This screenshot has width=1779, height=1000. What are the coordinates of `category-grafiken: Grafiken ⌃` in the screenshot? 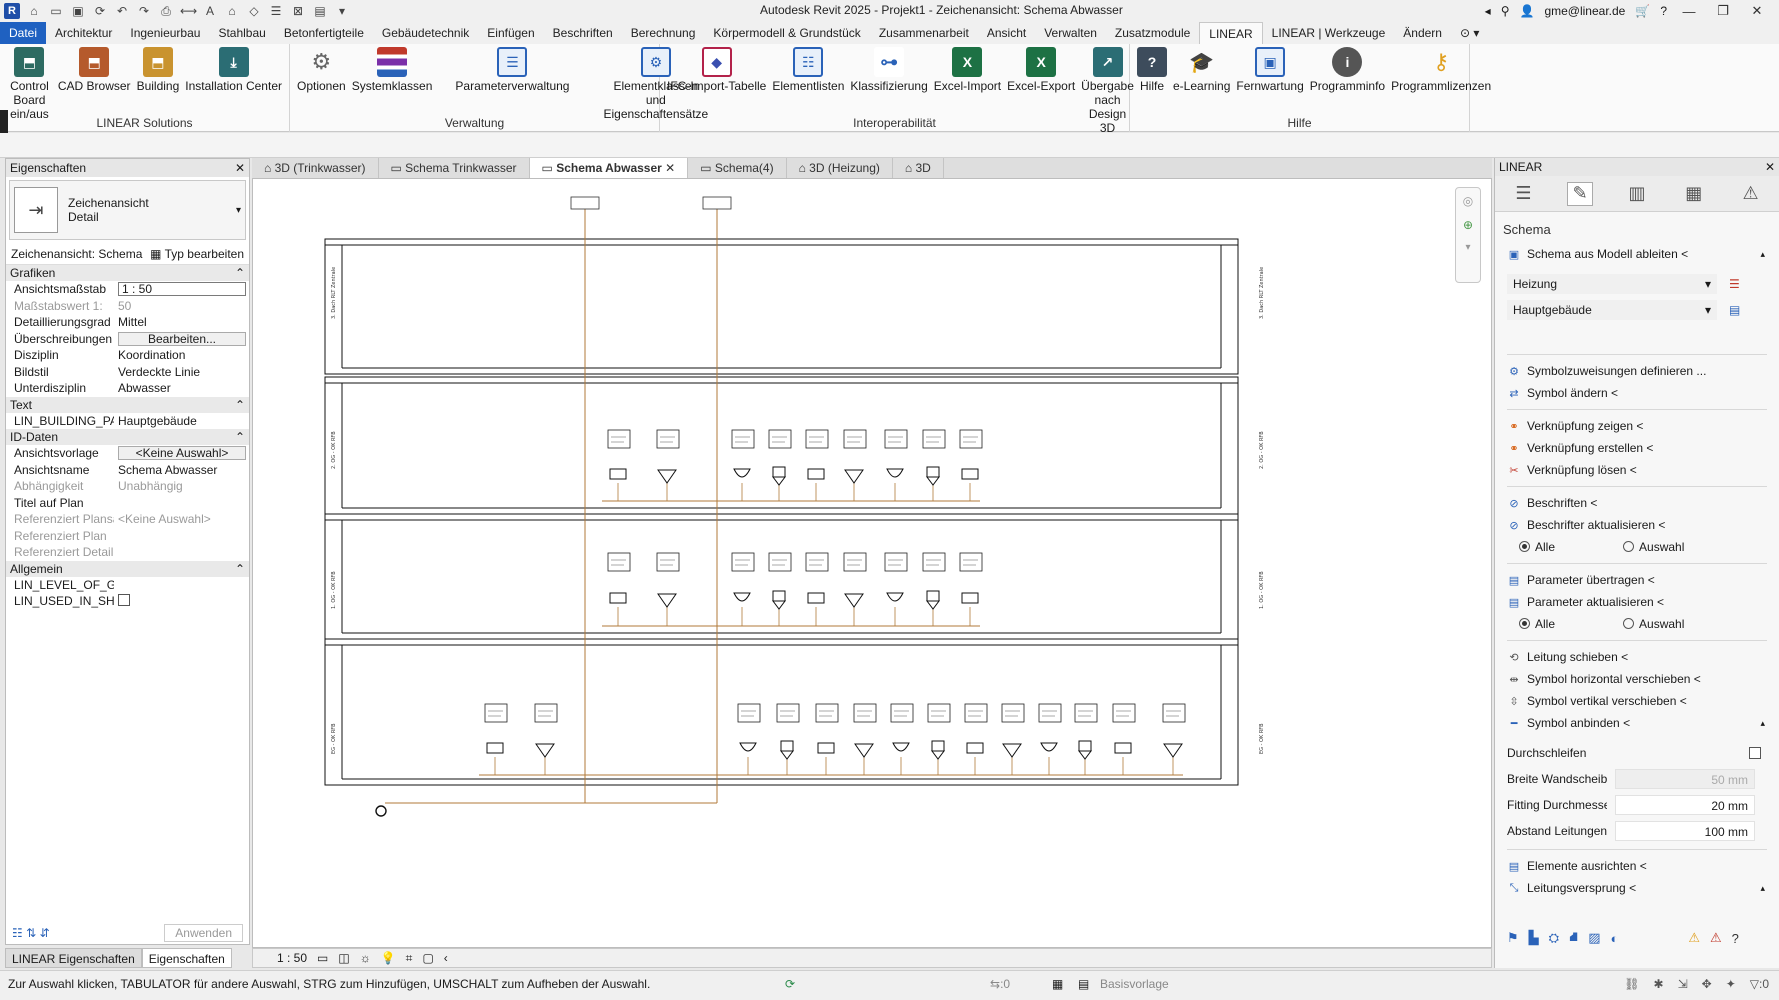 It's located at (127, 273).